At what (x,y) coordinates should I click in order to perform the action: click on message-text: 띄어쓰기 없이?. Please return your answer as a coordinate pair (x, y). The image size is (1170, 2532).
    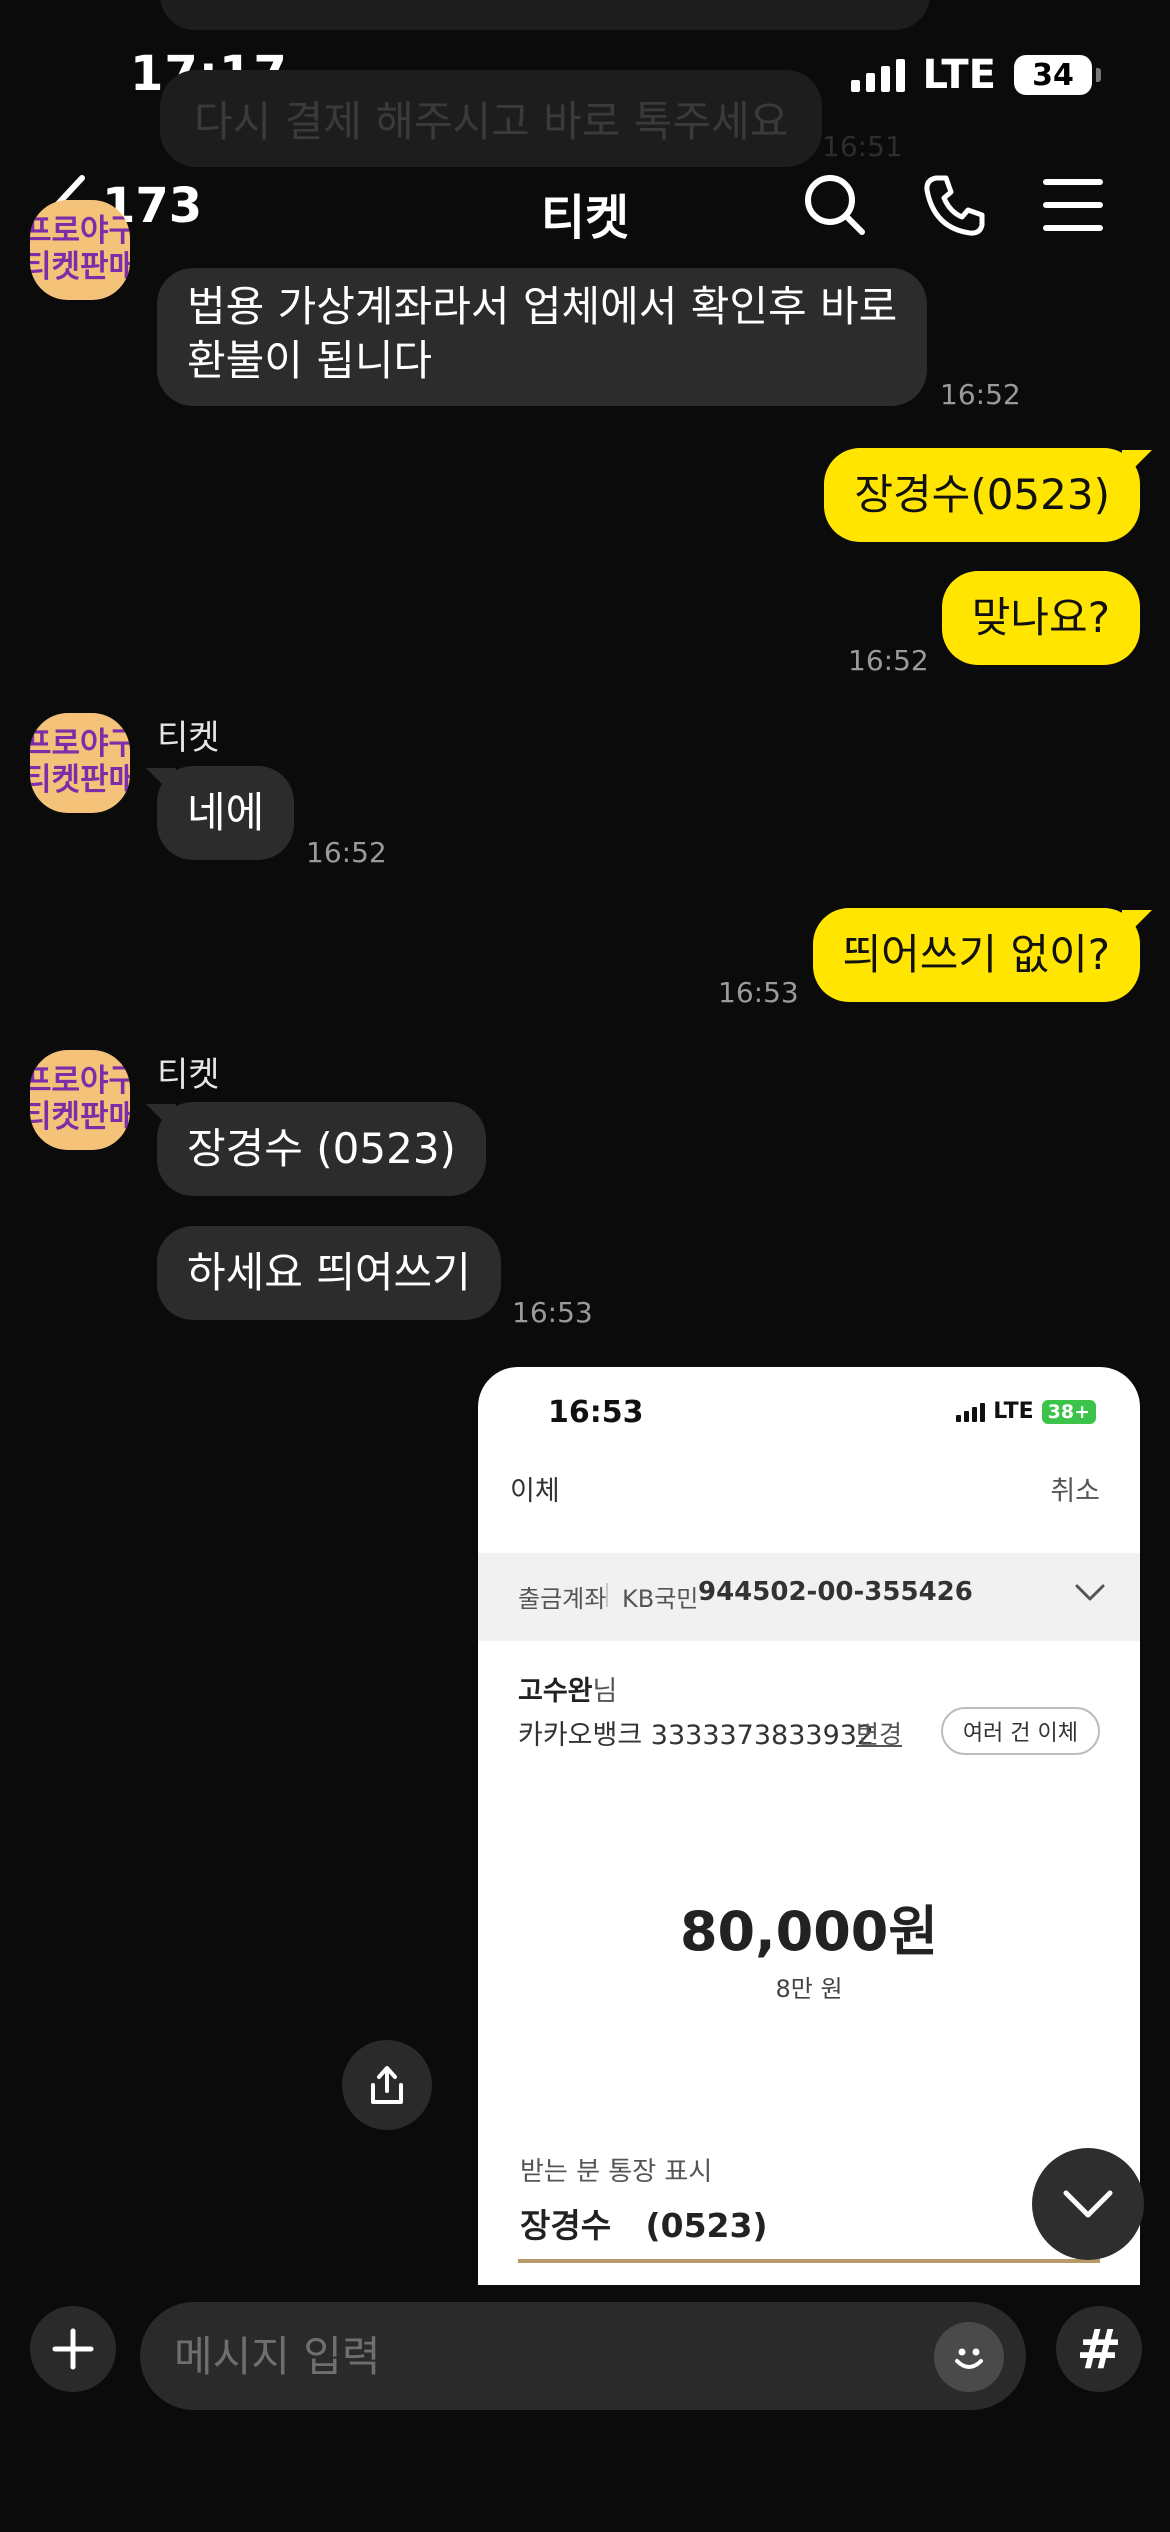
    Looking at the image, I should click on (976, 954).